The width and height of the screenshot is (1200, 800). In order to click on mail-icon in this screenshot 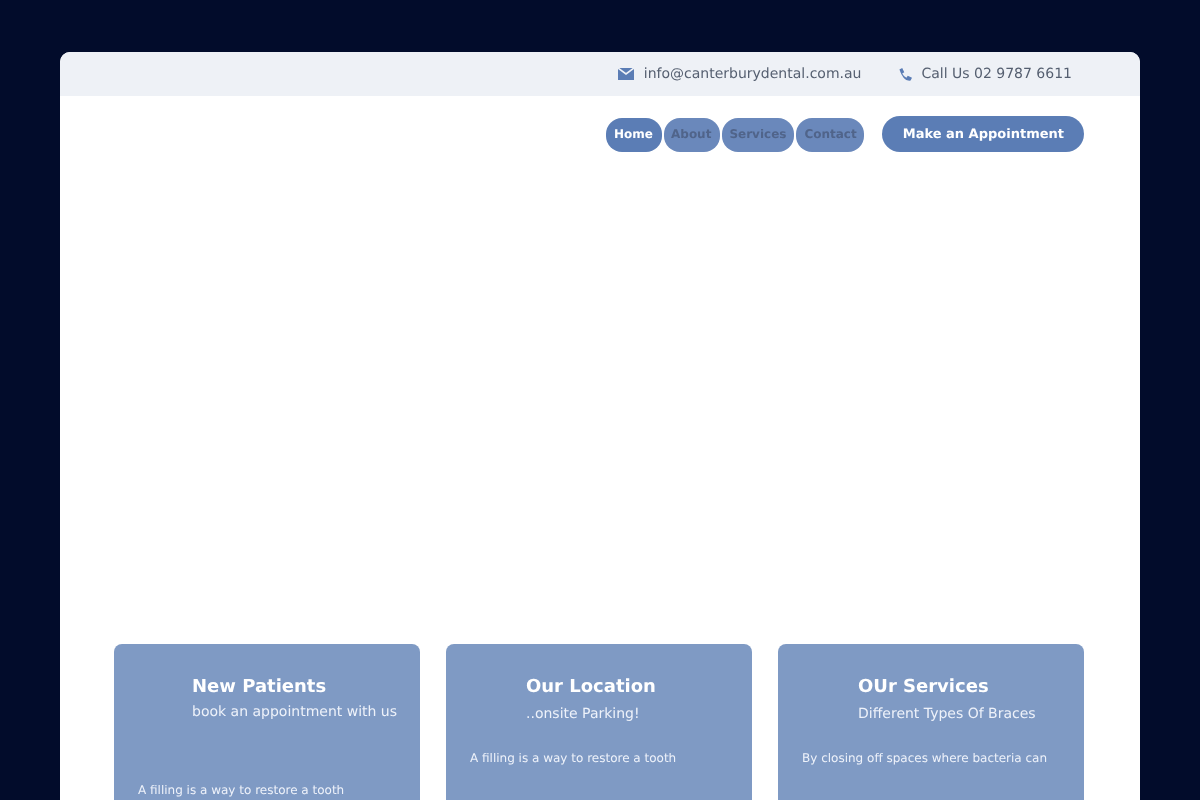, I will do `click(625, 74)`.